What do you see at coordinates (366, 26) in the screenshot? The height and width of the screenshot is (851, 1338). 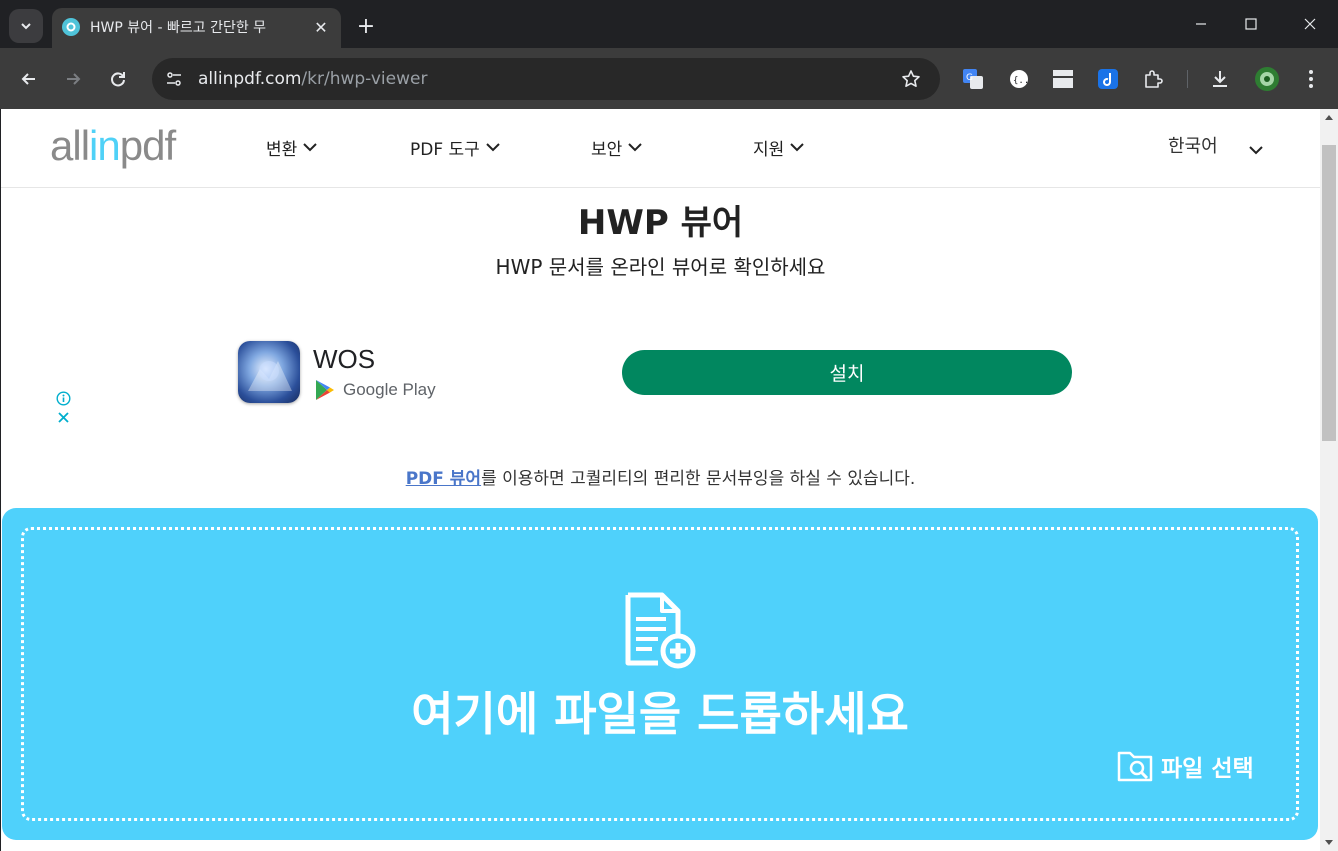 I see `new-tab-button: +` at bounding box center [366, 26].